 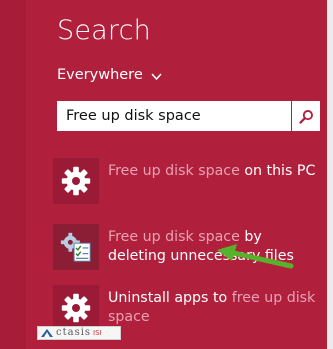 What do you see at coordinates (174, 171) in the screenshot?
I see `result-highlight: Free up disk space` at bounding box center [174, 171].